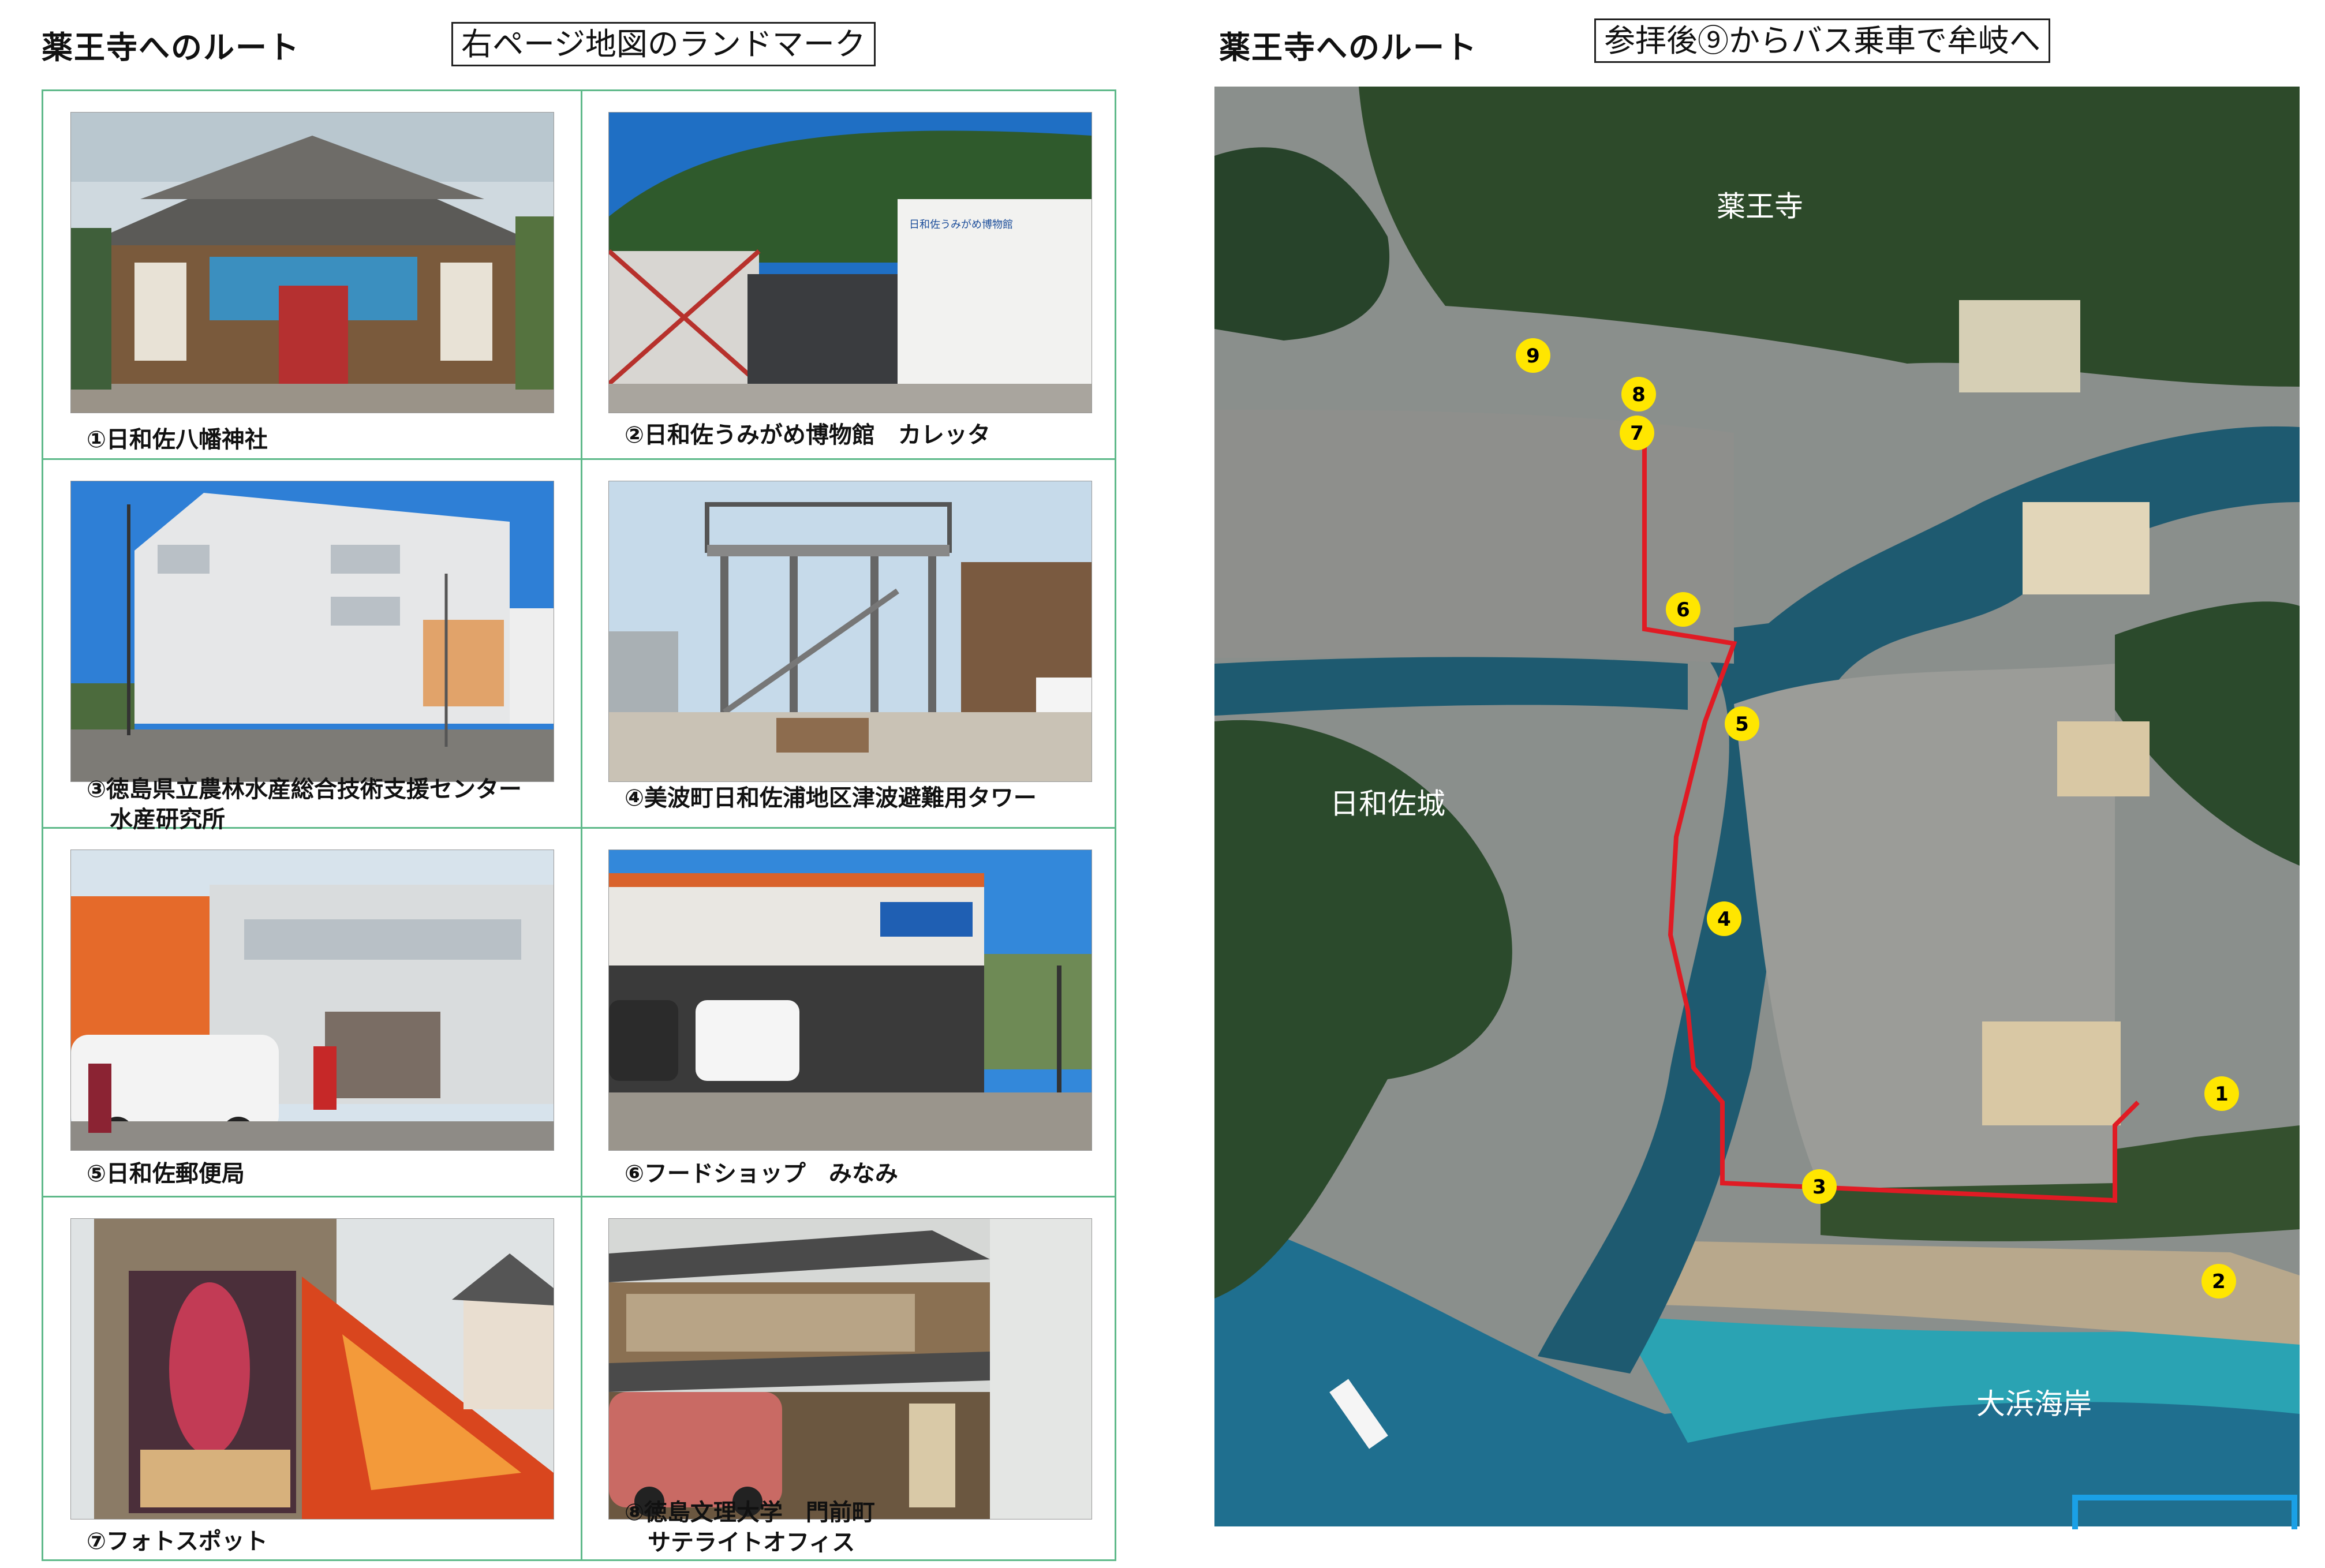 This screenshot has height=1568, width=2325. What do you see at coordinates (312, 1000) in the screenshot?
I see `post-office-photo` at bounding box center [312, 1000].